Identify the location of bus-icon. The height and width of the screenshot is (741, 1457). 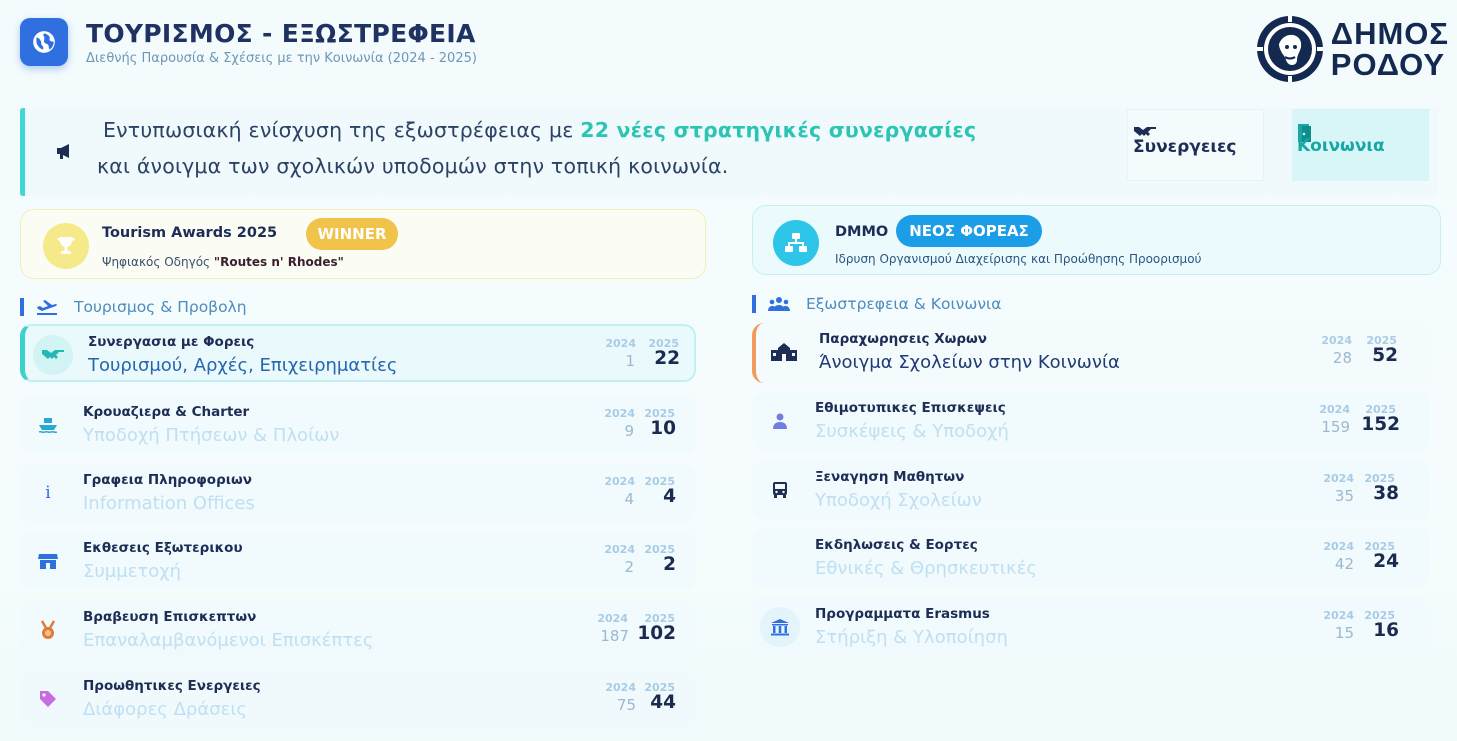
(780, 490).